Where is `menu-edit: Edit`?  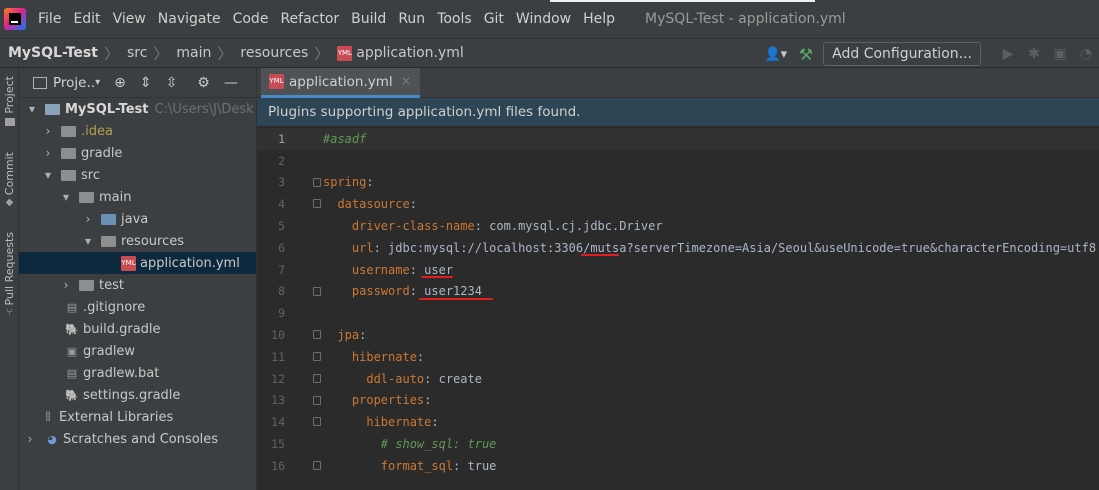
menu-edit: Edit is located at coordinates (86, 19).